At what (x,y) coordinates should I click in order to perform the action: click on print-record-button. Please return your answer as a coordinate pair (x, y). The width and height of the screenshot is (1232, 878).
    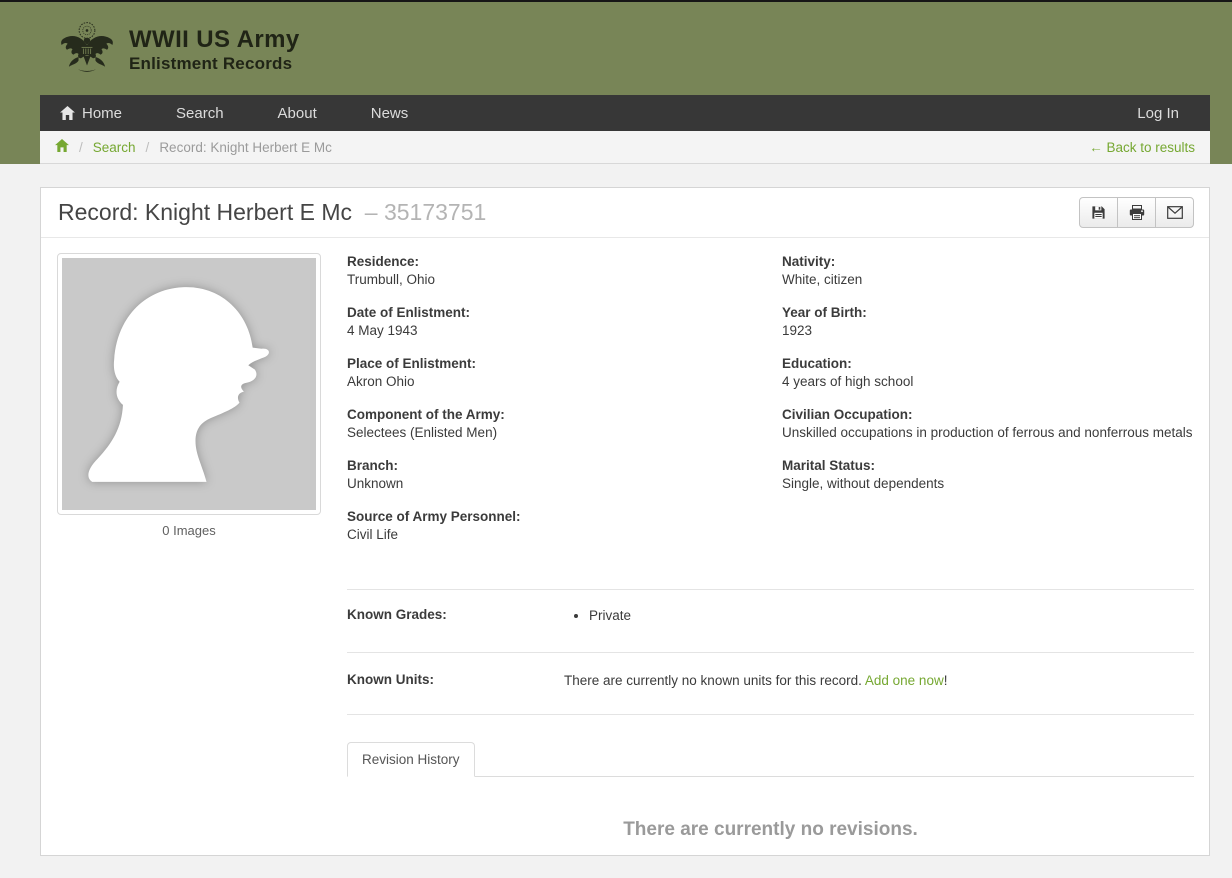
    Looking at the image, I should click on (1136, 212).